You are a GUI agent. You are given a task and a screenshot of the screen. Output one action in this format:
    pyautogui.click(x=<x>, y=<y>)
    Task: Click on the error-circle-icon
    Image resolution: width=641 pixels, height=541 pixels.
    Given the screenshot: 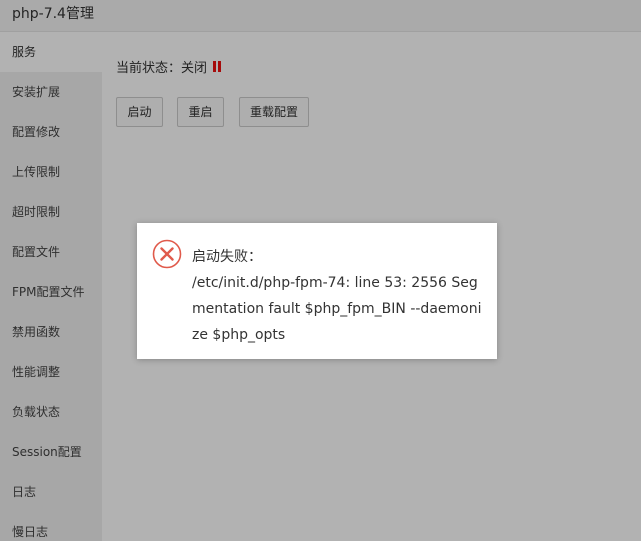 What is the action you would take?
    pyautogui.click(x=167, y=254)
    